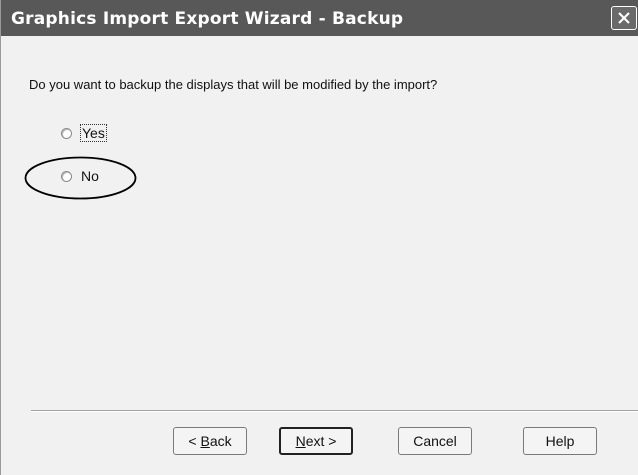 The image size is (638, 475). Describe the element at coordinates (560, 441) in the screenshot. I see `help-button: Help` at that location.